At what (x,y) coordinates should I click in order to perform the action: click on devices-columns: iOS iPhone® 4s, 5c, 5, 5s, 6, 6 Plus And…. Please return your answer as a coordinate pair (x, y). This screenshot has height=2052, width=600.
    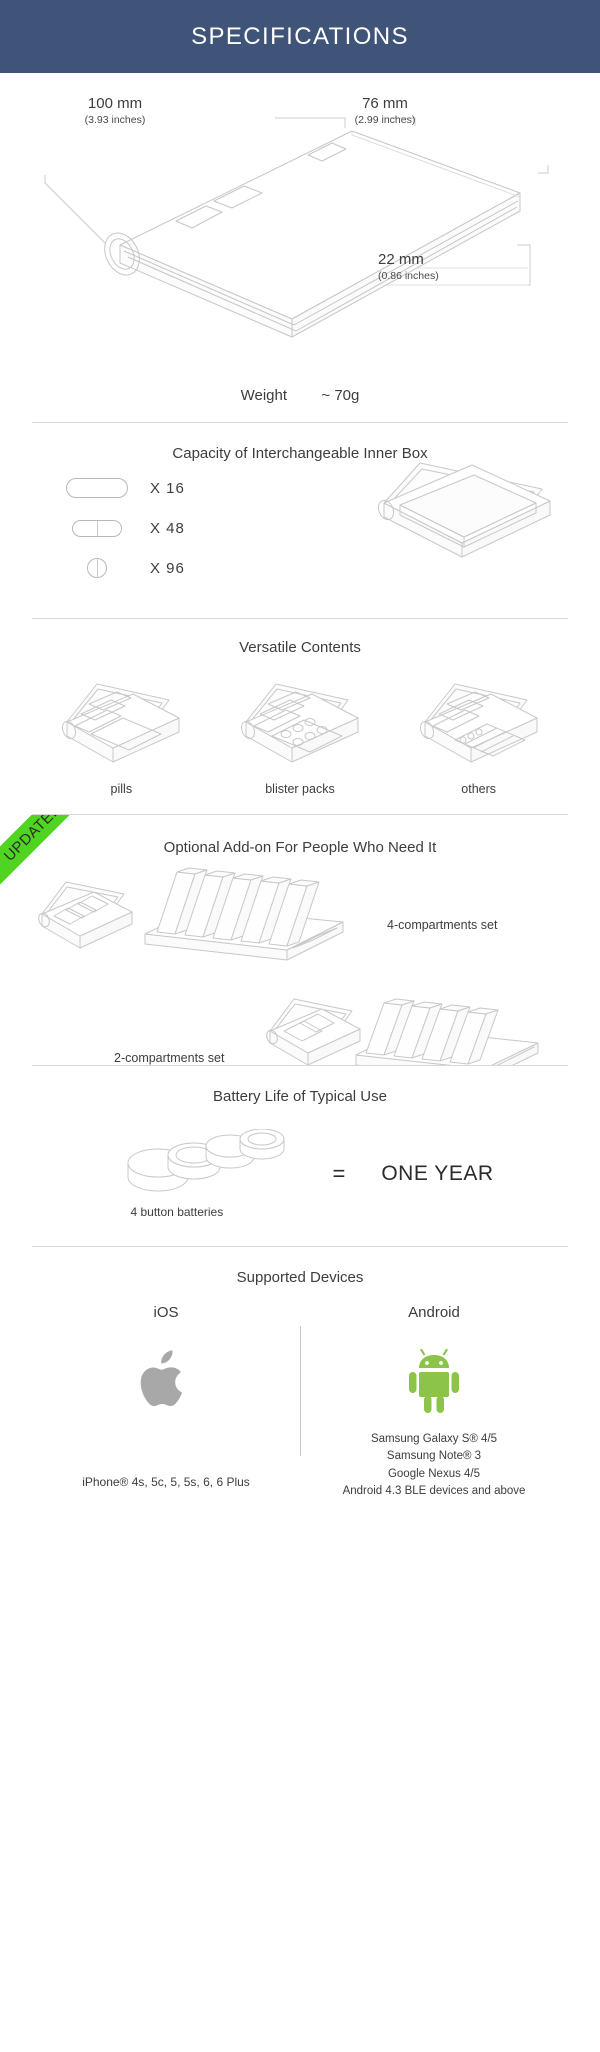
    Looking at the image, I should click on (300, 1393).